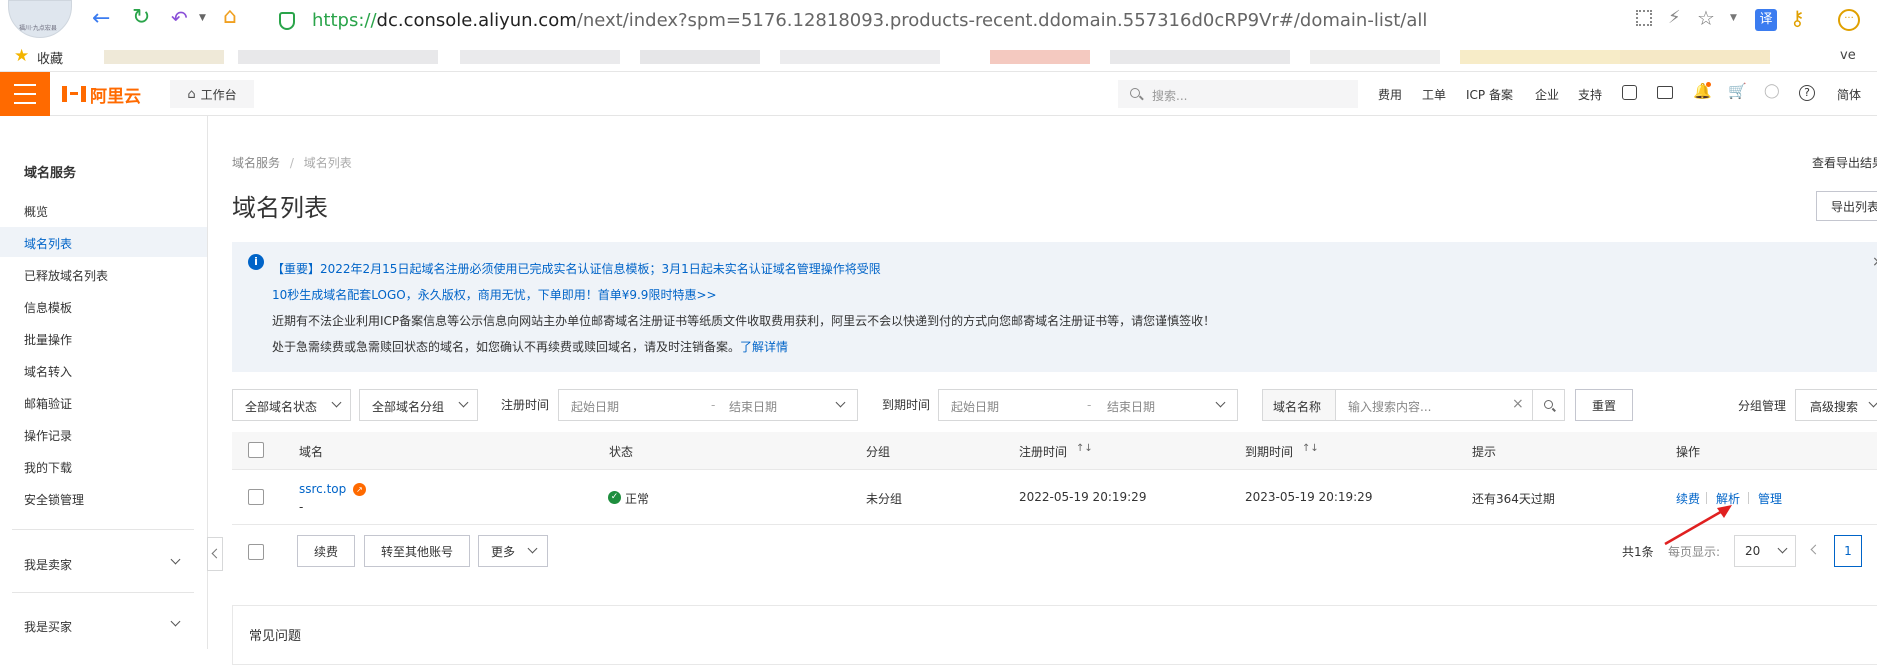  I want to click on sidebar-item-released-domains: 已释放域名列表, so click(66, 275).